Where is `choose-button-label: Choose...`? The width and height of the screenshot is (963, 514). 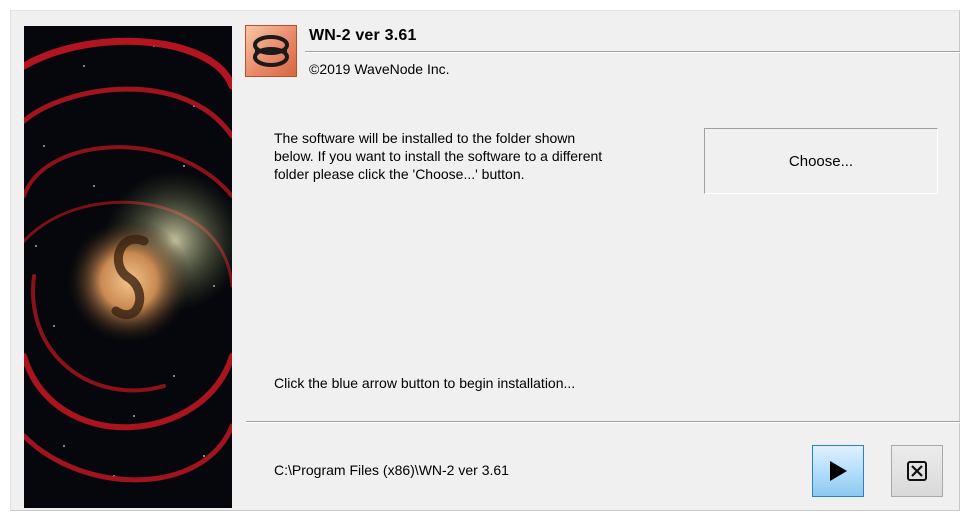 choose-button-label: Choose... is located at coordinates (821, 161).